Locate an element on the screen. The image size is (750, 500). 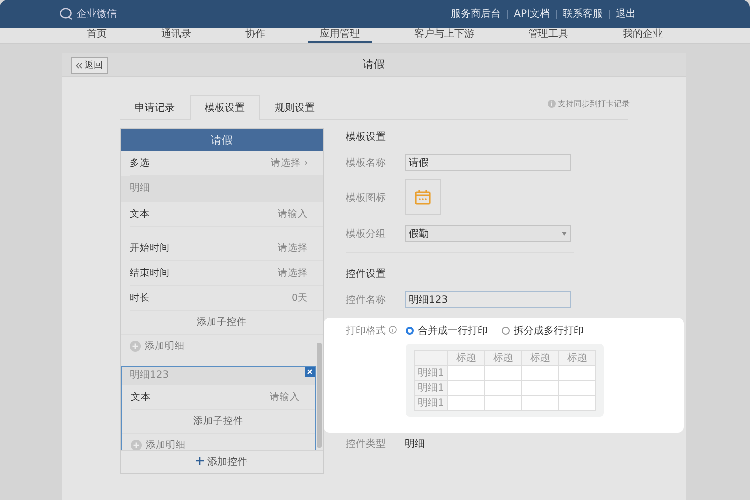
preview-header: 请假 is located at coordinates (222, 140).